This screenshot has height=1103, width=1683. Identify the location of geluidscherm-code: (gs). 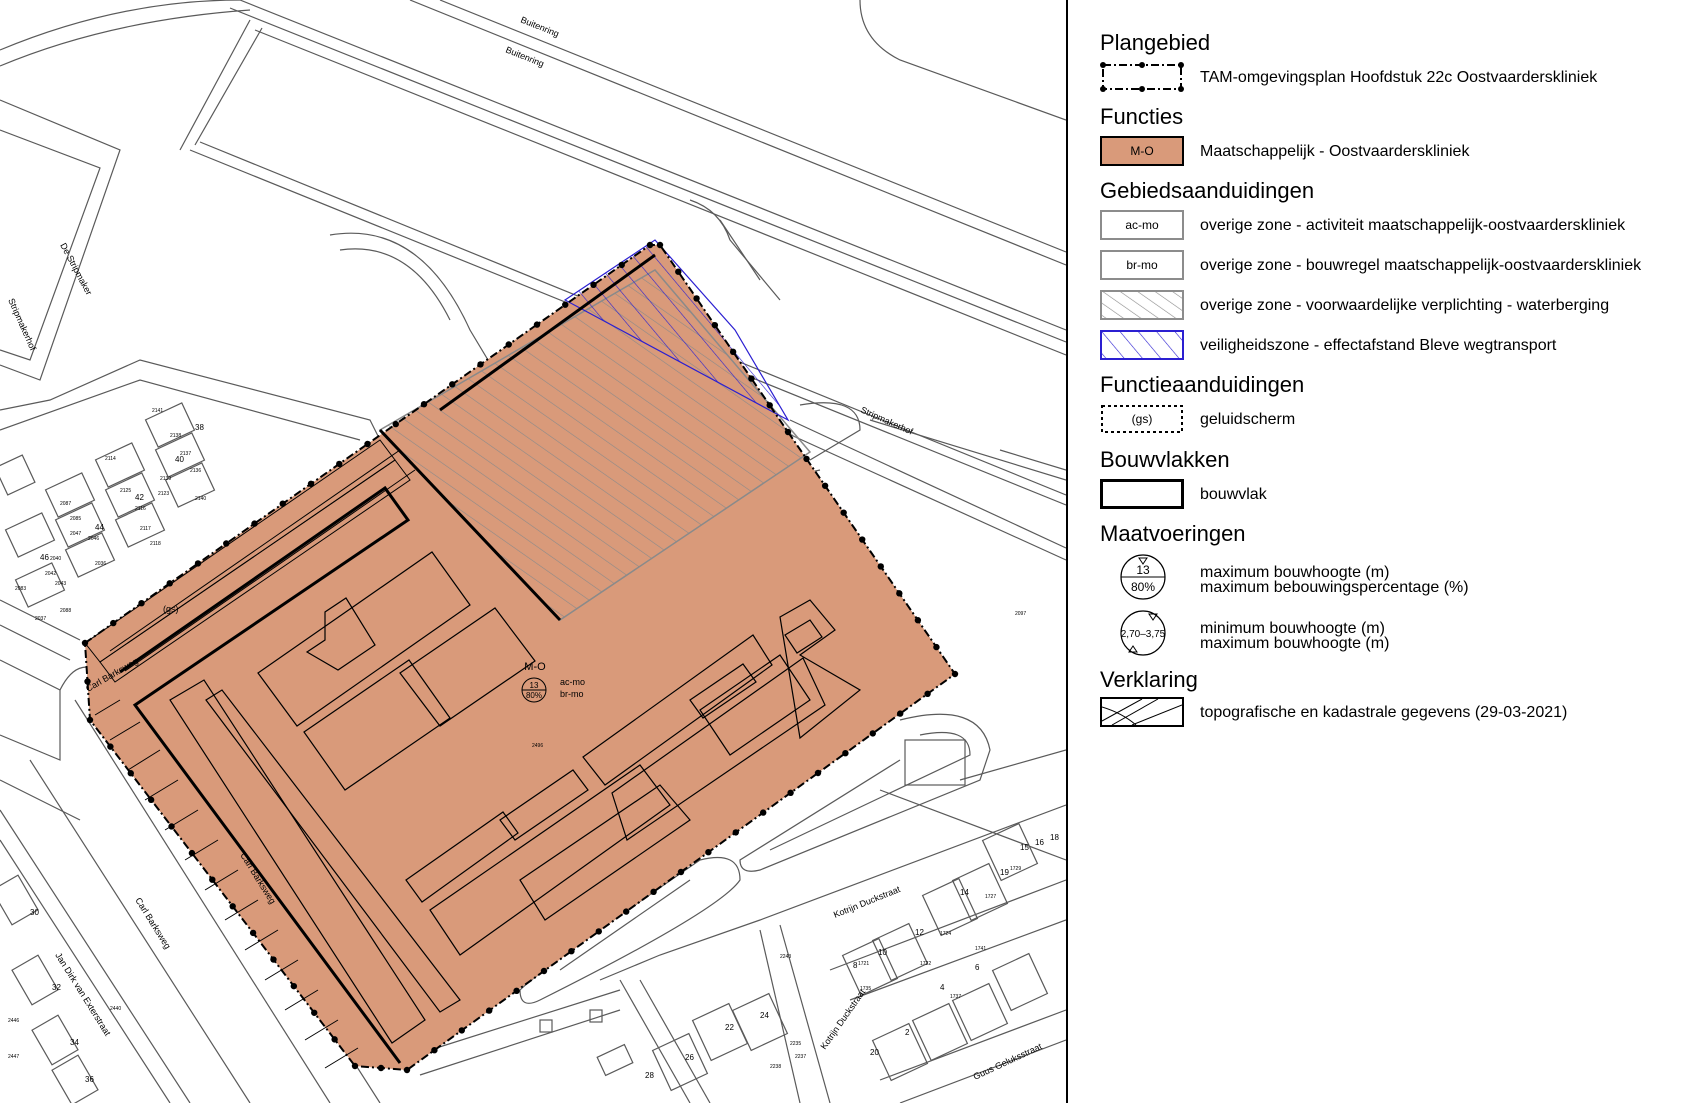
(1142, 419).